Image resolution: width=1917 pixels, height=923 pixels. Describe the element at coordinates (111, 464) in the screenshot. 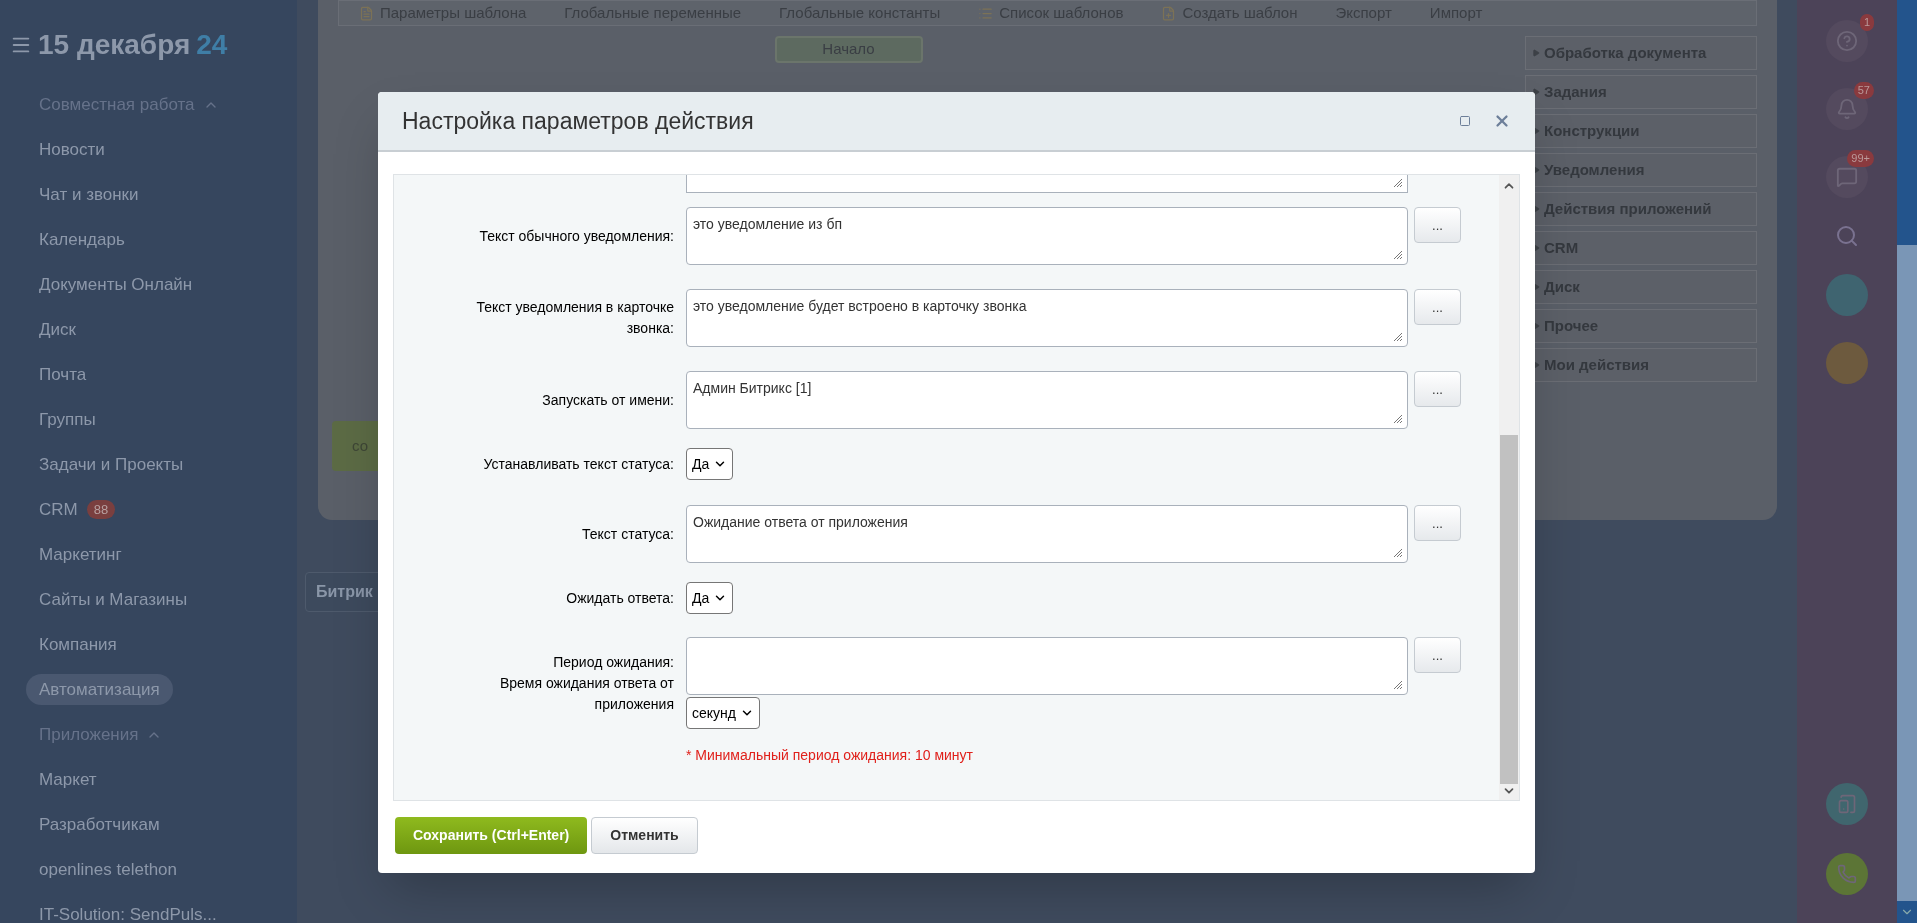

I see `menu-item: Задачи и Проекты` at that location.